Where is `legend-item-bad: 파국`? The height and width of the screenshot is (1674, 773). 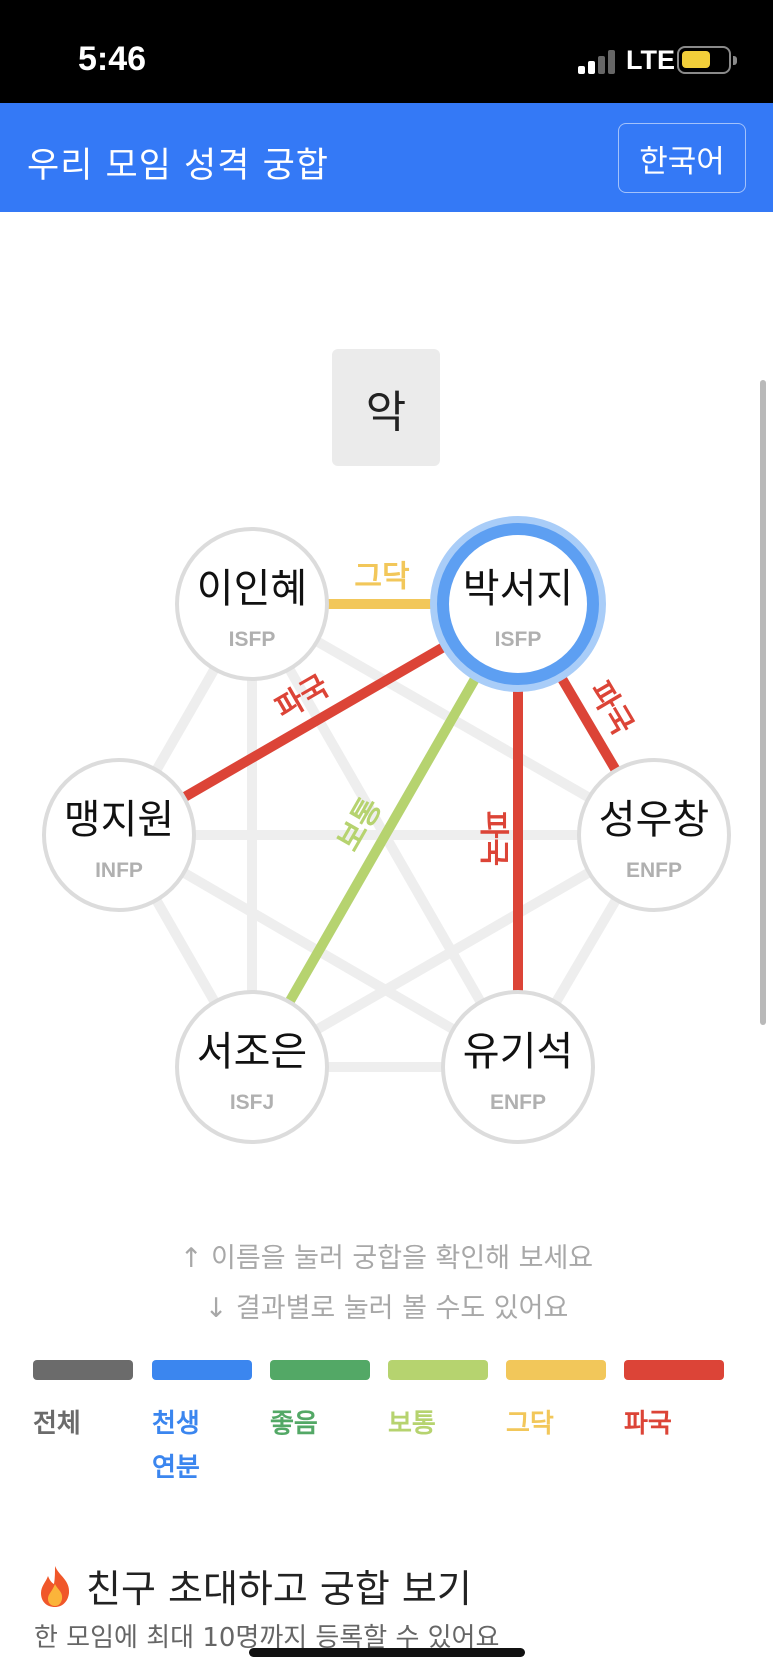 legend-item-bad: 파국 is located at coordinates (674, 1403).